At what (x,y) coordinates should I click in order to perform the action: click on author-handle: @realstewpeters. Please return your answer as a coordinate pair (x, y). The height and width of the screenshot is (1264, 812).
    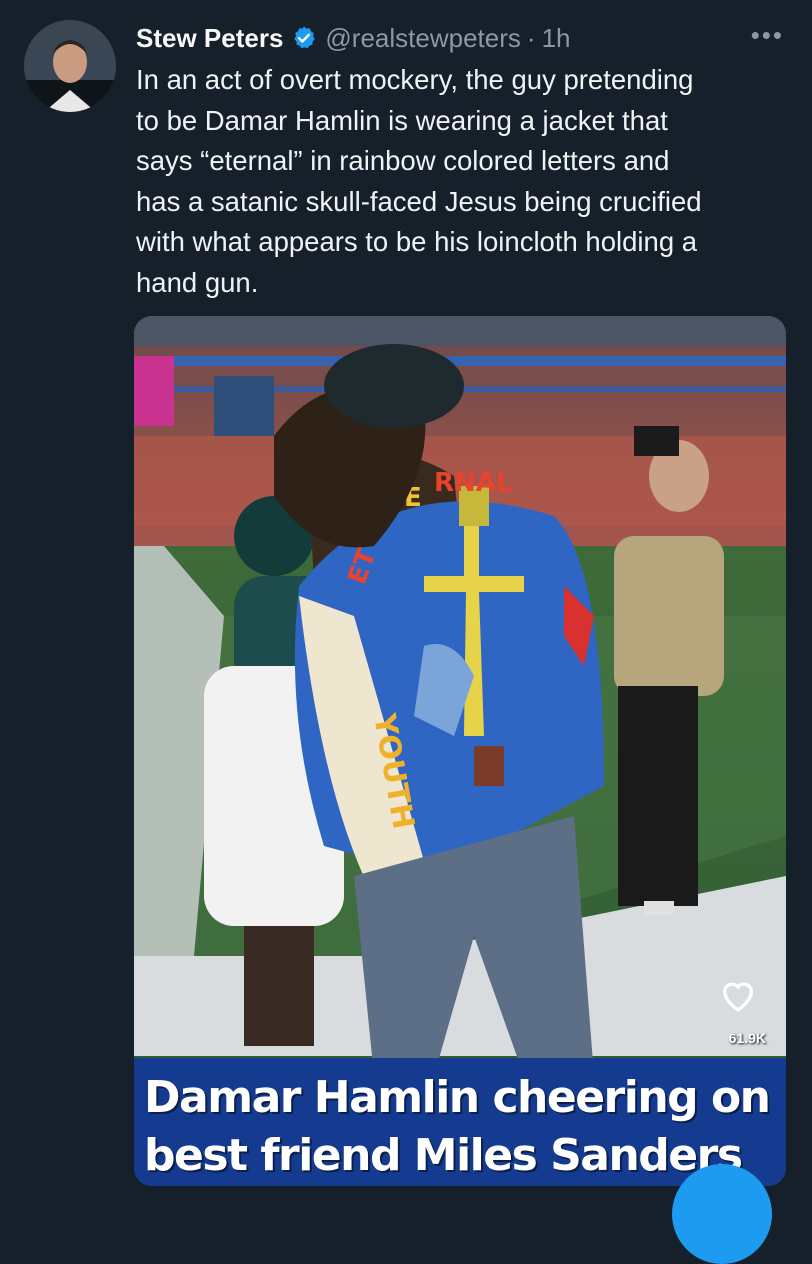
    Looking at the image, I should click on (422, 38).